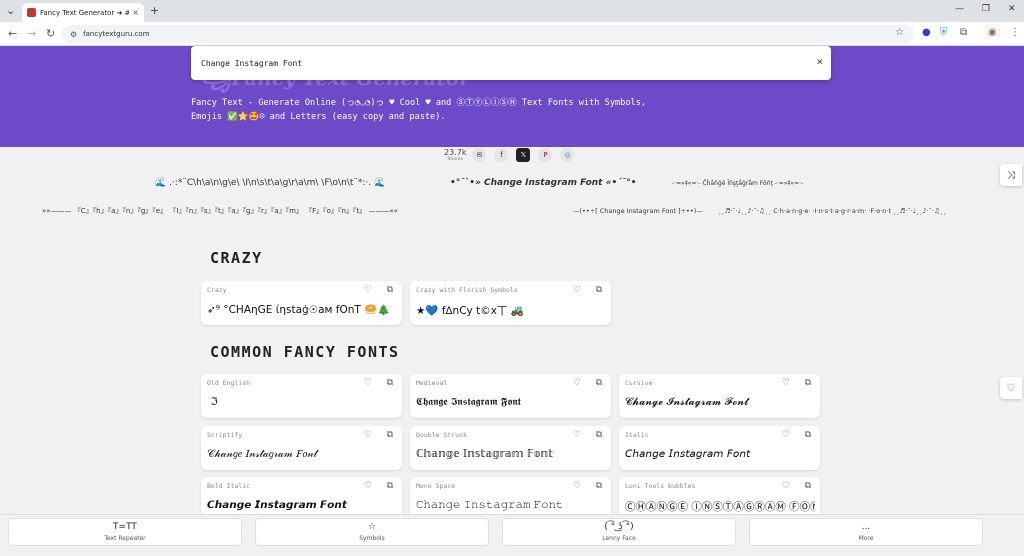 The image size is (1024, 556). I want to click on tab-title: Fancy Text Generator ➜ #1 ✔️ (cop, so click(84, 13).